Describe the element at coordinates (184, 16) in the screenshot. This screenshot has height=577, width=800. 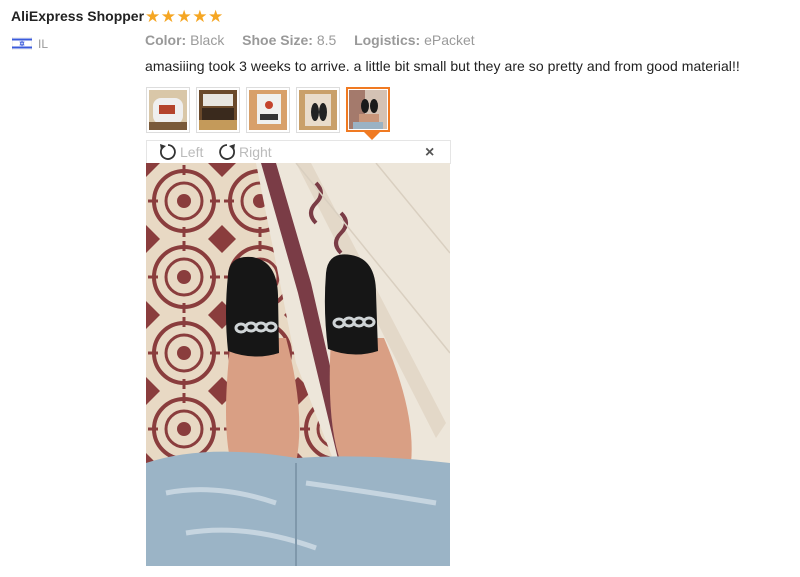
I see `rating-stars: ★★★★★` at that location.